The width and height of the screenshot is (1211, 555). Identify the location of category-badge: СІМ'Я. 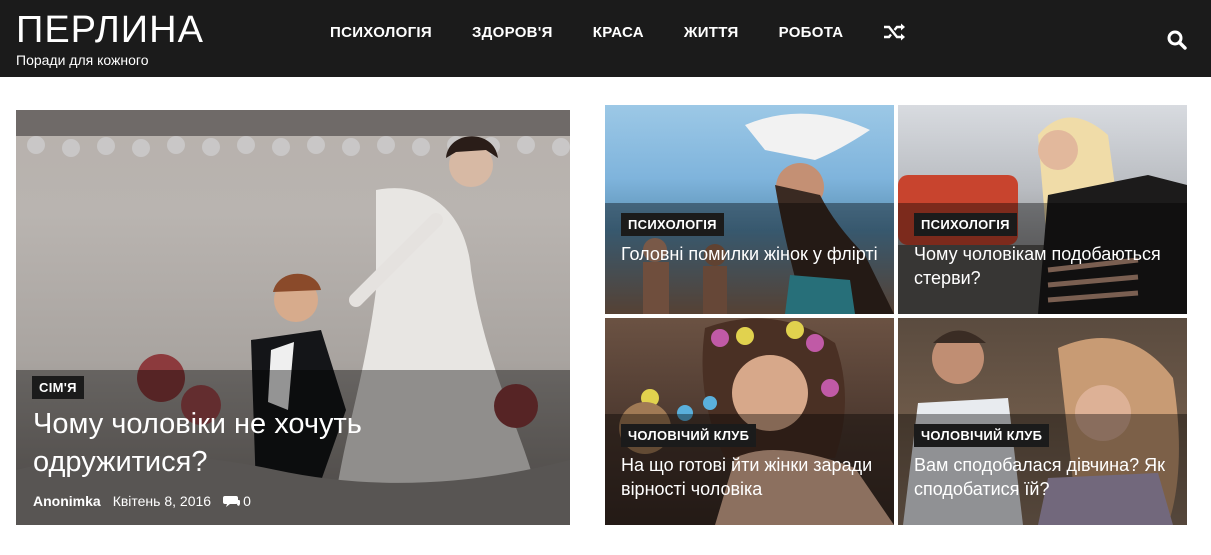
(58, 387).